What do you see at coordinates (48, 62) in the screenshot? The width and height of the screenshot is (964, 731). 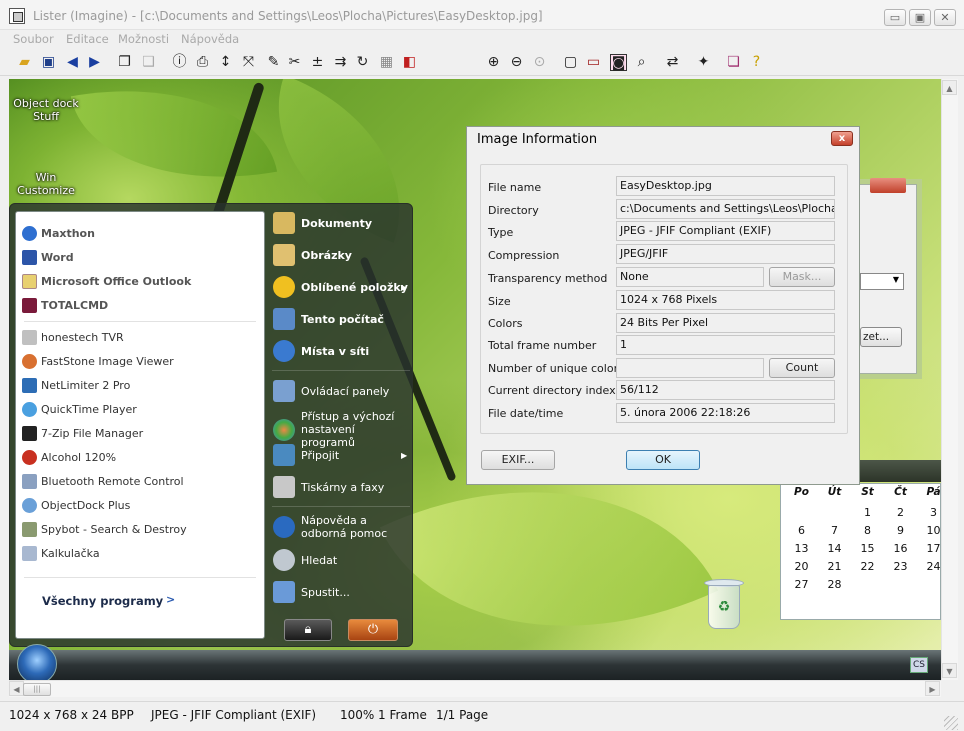 I see `save-icon: ▣` at bounding box center [48, 62].